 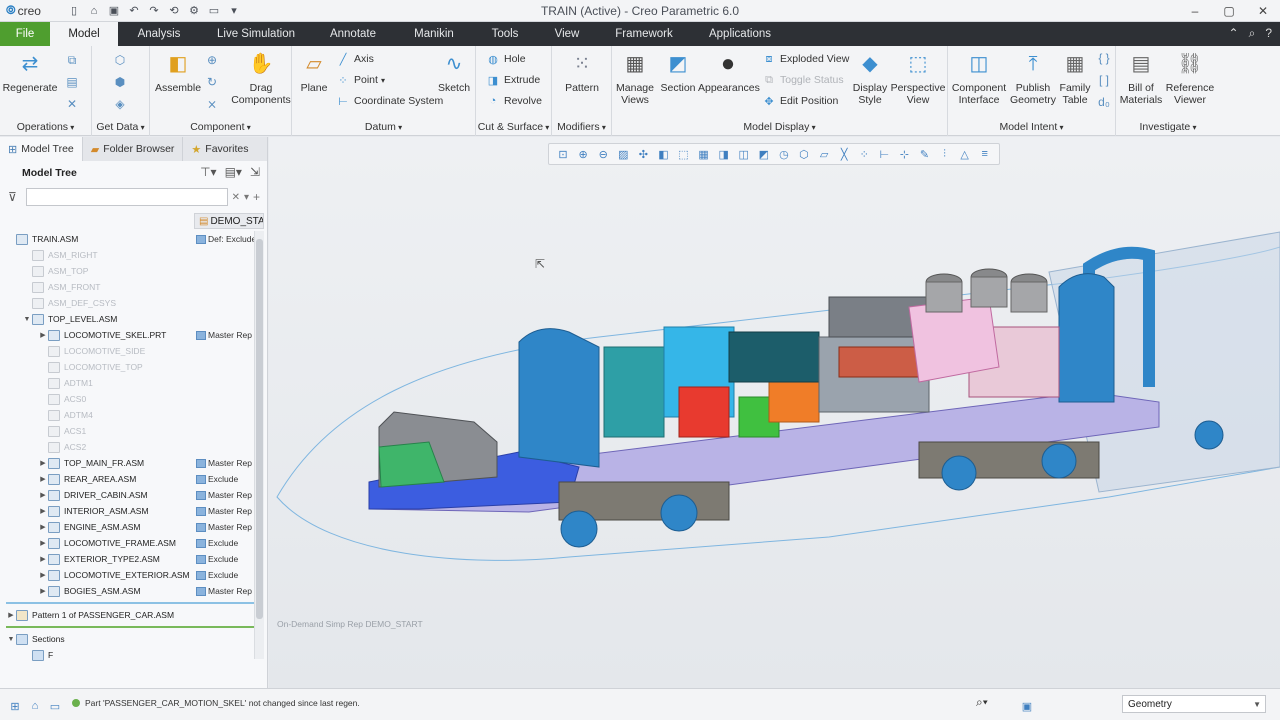 I want to click on collapse-ribbon-icon: ⌃, so click(x=1234, y=33).